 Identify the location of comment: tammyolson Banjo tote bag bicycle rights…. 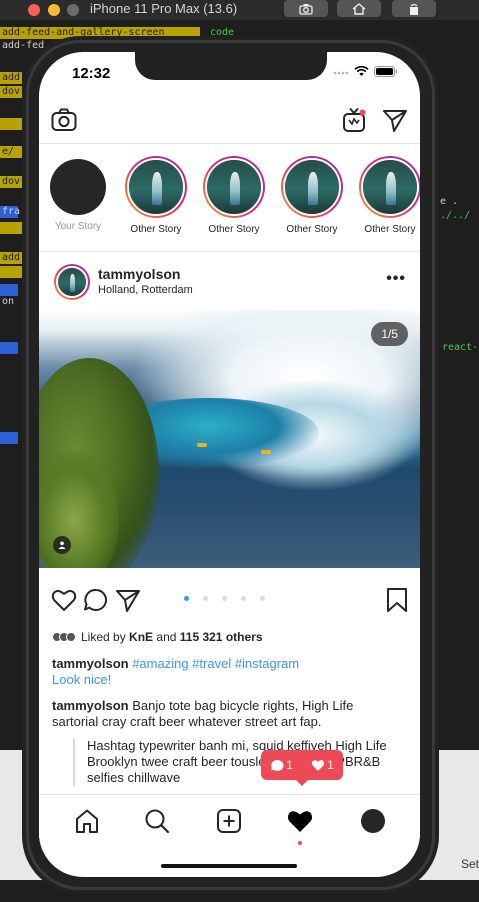
(227, 714).